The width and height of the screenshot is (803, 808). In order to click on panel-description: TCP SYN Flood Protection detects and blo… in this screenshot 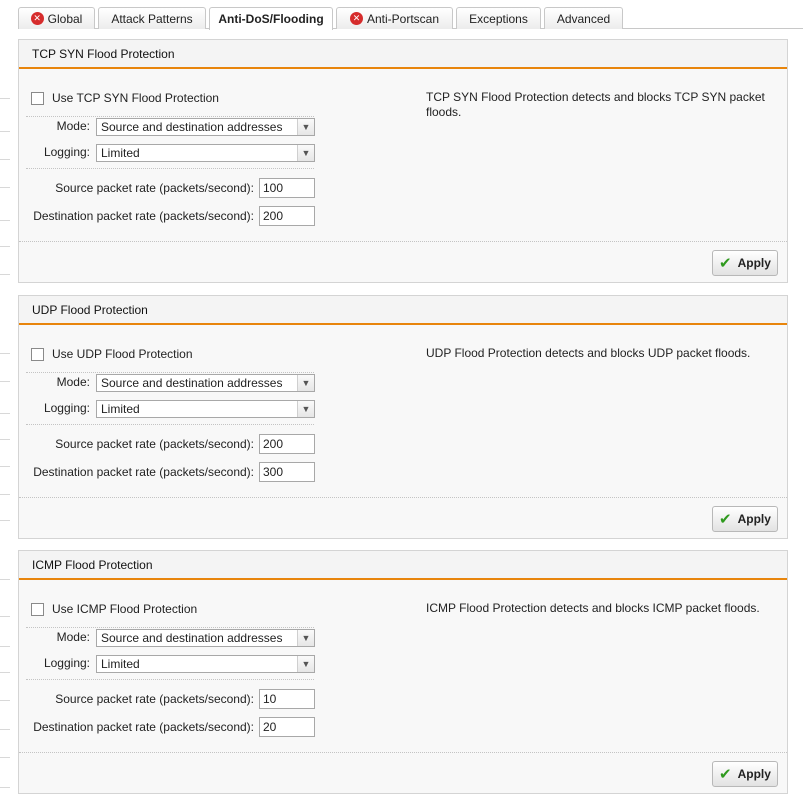, I will do `click(595, 104)`.